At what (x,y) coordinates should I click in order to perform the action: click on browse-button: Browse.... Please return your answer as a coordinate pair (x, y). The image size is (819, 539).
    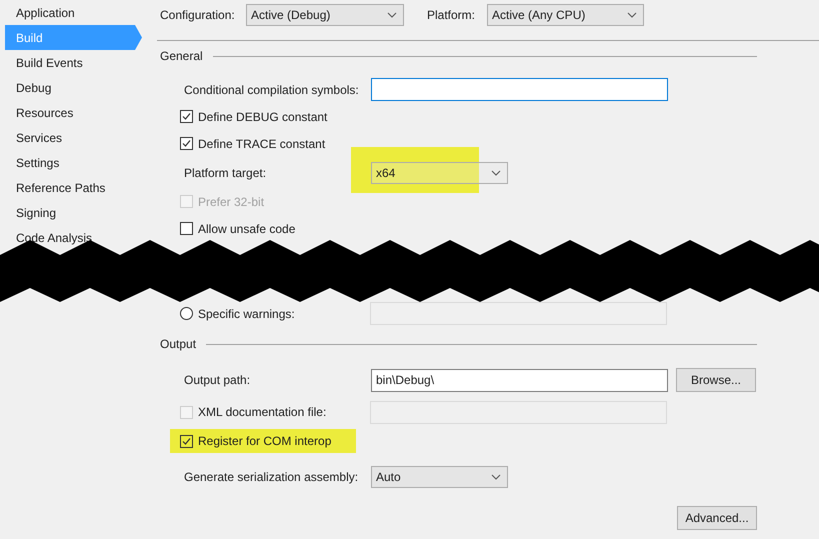
    Looking at the image, I should click on (716, 380).